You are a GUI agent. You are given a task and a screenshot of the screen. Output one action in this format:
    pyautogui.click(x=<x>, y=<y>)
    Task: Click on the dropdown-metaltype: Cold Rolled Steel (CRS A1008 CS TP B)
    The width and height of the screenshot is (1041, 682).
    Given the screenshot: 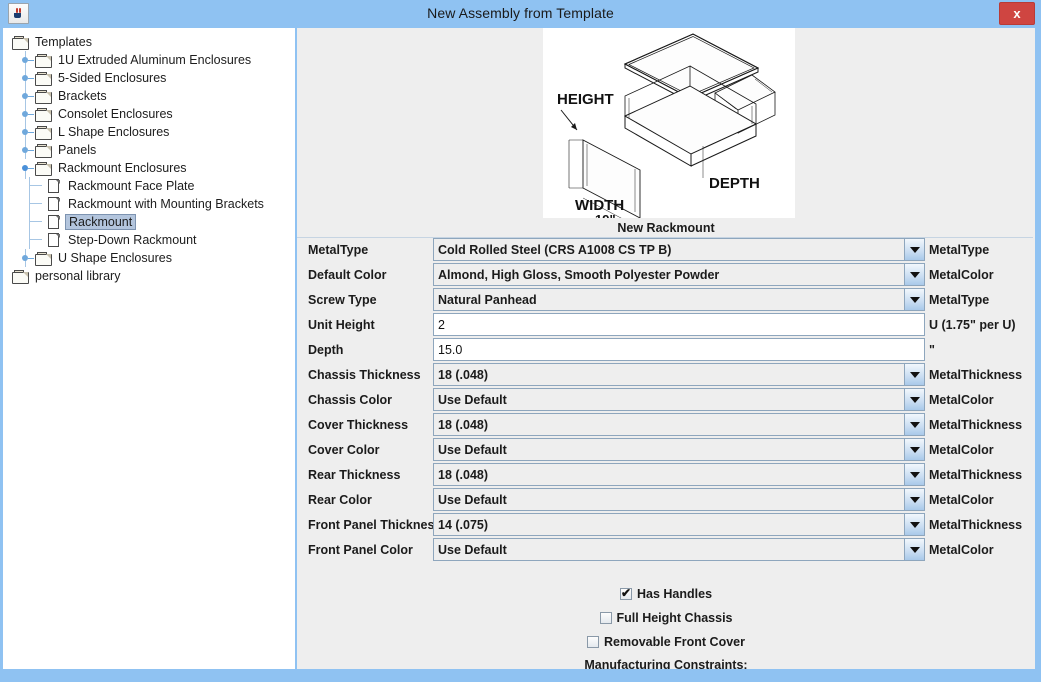 What is the action you would take?
    pyautogui.click(x=679, y=249)
    